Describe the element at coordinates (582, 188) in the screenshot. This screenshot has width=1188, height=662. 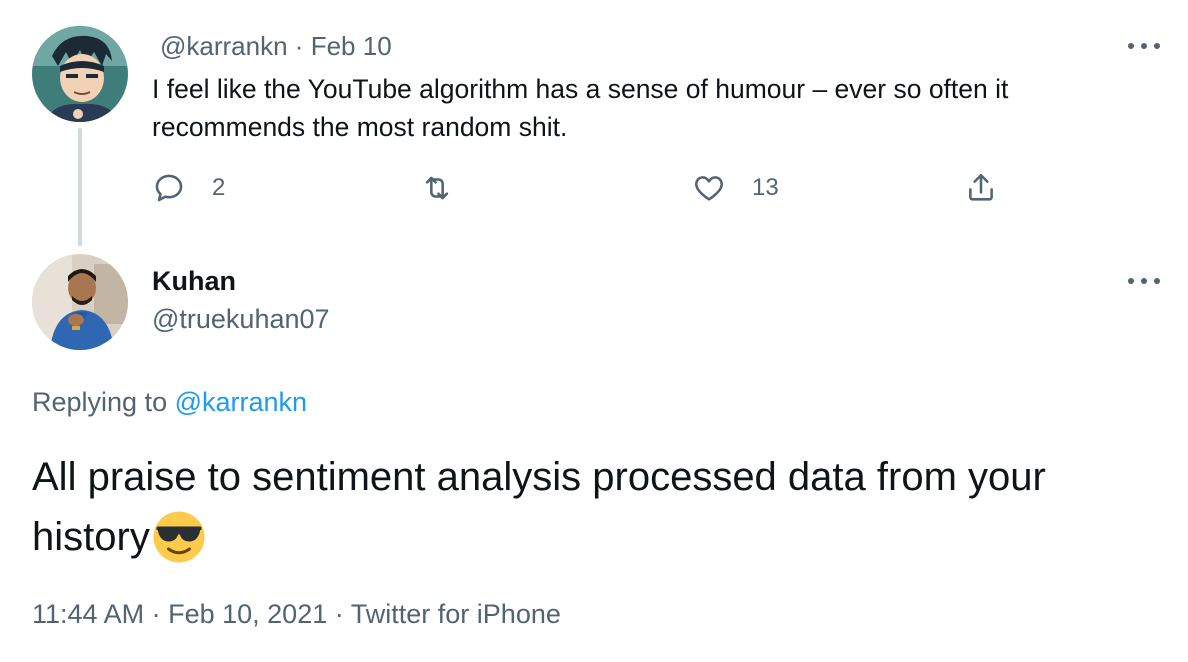
I see `parent-tweet-actions: 2 13` at that location.